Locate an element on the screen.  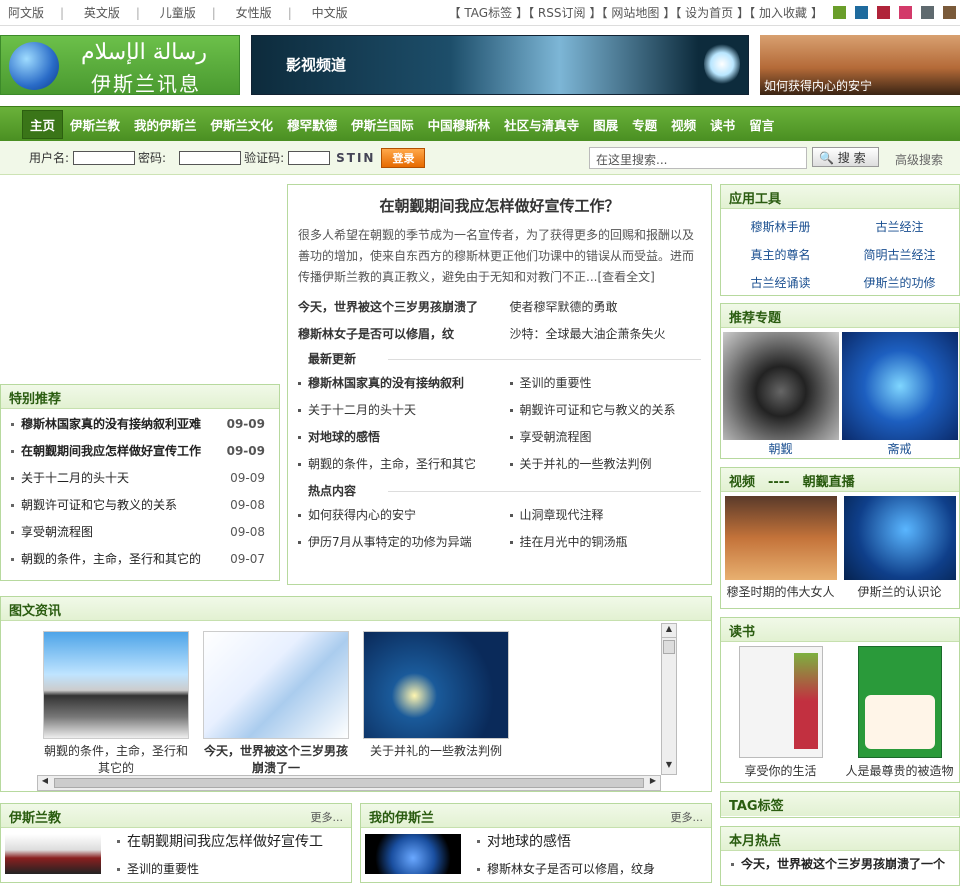
list-item: 山洞章现代注释 is located at coordinates (606, 515).